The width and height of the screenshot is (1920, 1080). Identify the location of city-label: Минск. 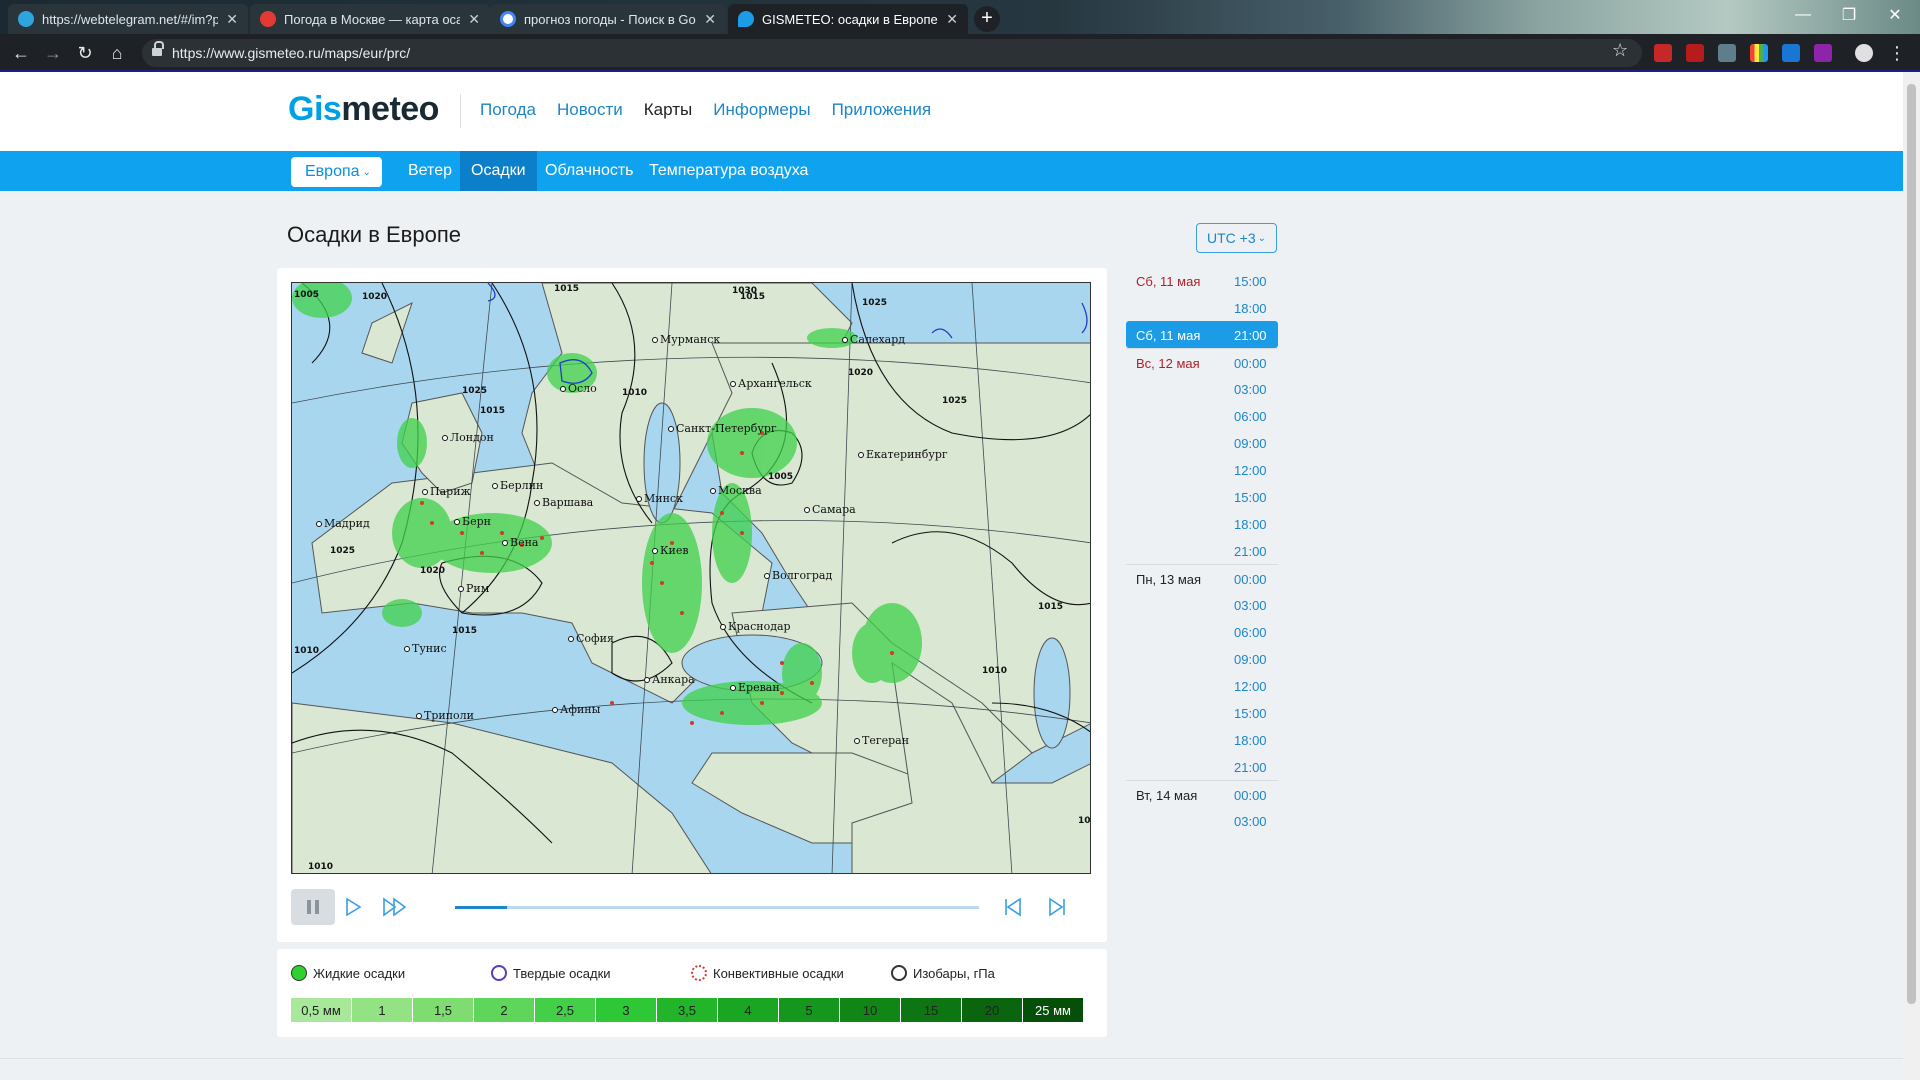
(659, 498).